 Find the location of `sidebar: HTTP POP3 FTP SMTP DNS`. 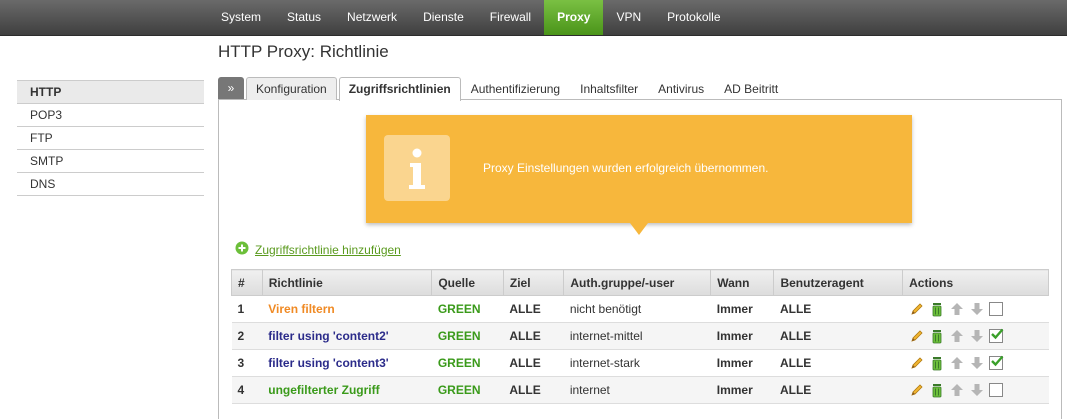

sidebar: HTTP POP3 FTP SMTP DNS is located at coordinates (110, 138).